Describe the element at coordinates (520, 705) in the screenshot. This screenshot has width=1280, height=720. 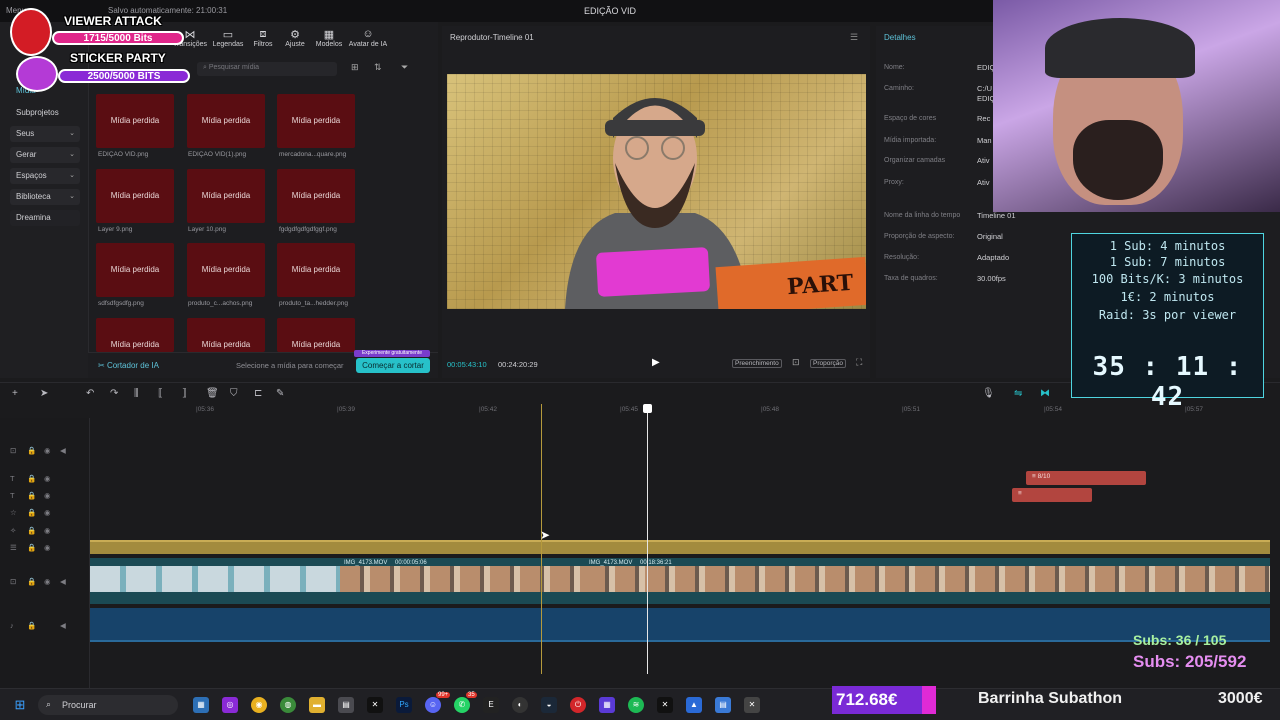
I see `obs-icon: ◐` at that location.